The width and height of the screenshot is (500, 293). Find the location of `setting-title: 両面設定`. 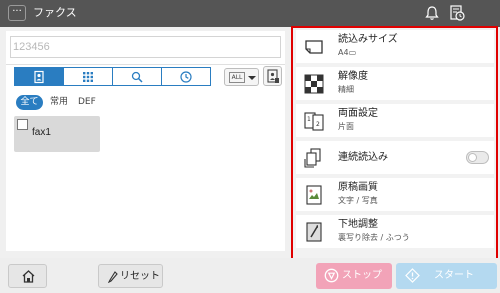

setting-title: 両面設定 is located at coordinates (358, 113).